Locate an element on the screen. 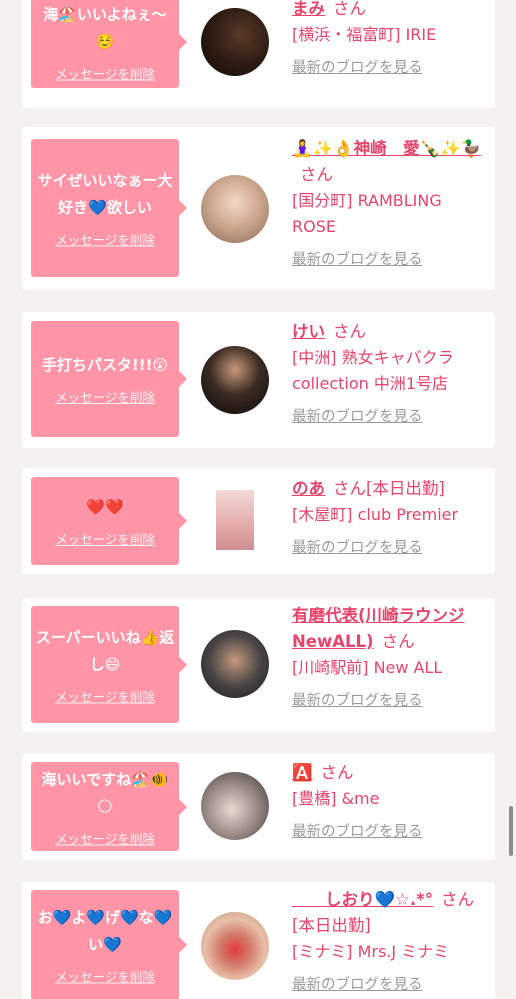 Image resolution: width=516 pixels, height=999 pixels. sender-info: のあ さん[本日出勤] [木屋町] club Premier 最新のブログを見る is located at coordinates (389, 516).